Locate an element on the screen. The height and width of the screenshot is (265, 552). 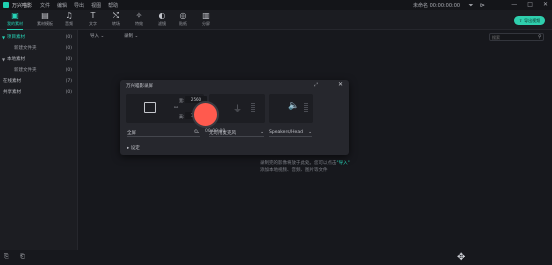
window-controls: — □ ✕ is located at coordinates (529, 4).